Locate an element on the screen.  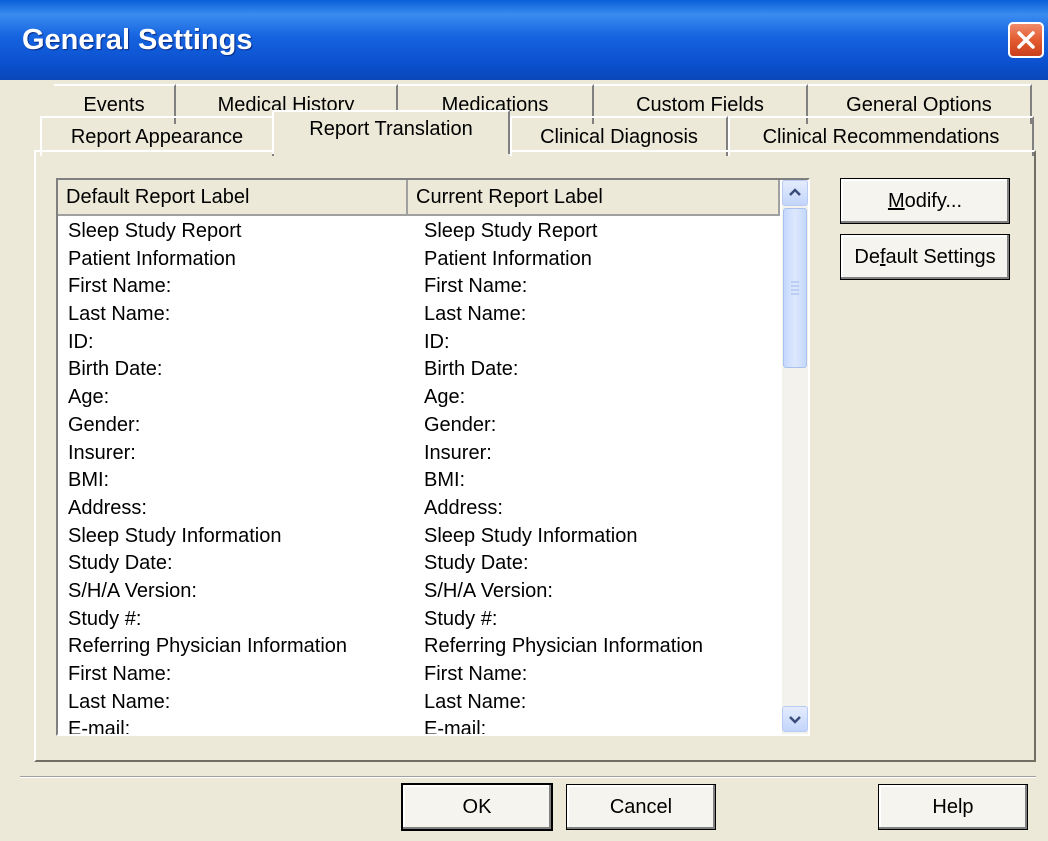
close-button is located at coordinates (1026, 40).